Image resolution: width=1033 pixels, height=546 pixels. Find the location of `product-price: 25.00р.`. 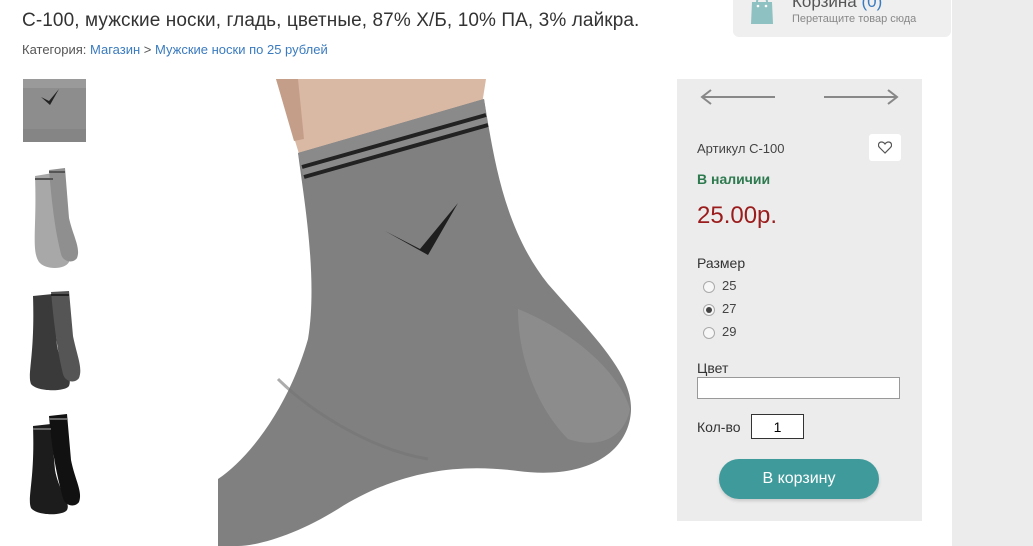

product-price: 25.00р. is located at coordinates (737, 215).